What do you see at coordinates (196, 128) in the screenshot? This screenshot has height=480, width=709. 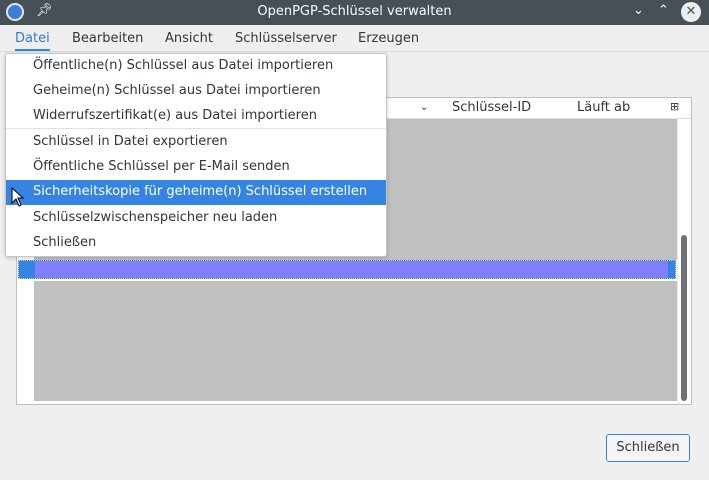 I see `menu-separator` at bounding box center [196, 128].